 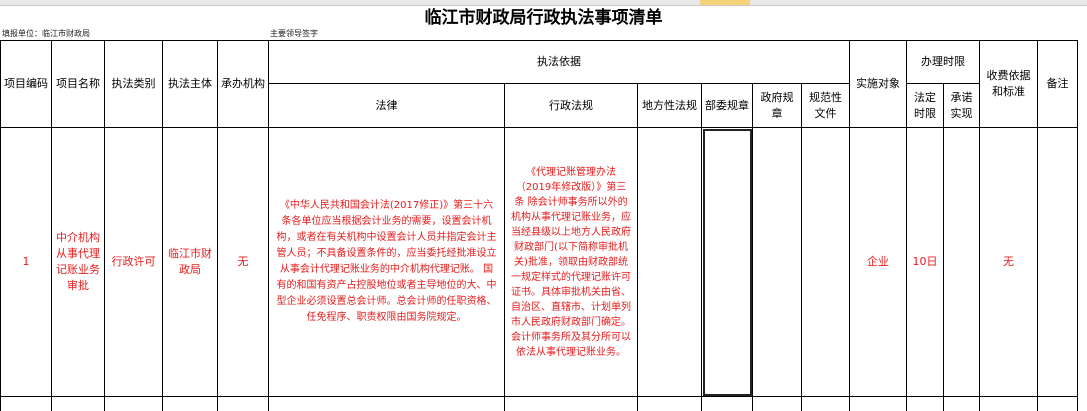 What do you see at coordinates (190, 84) in the screenshot?
I see `header-enforcement-subject: 执法主体` at bounding box center [190, 84].